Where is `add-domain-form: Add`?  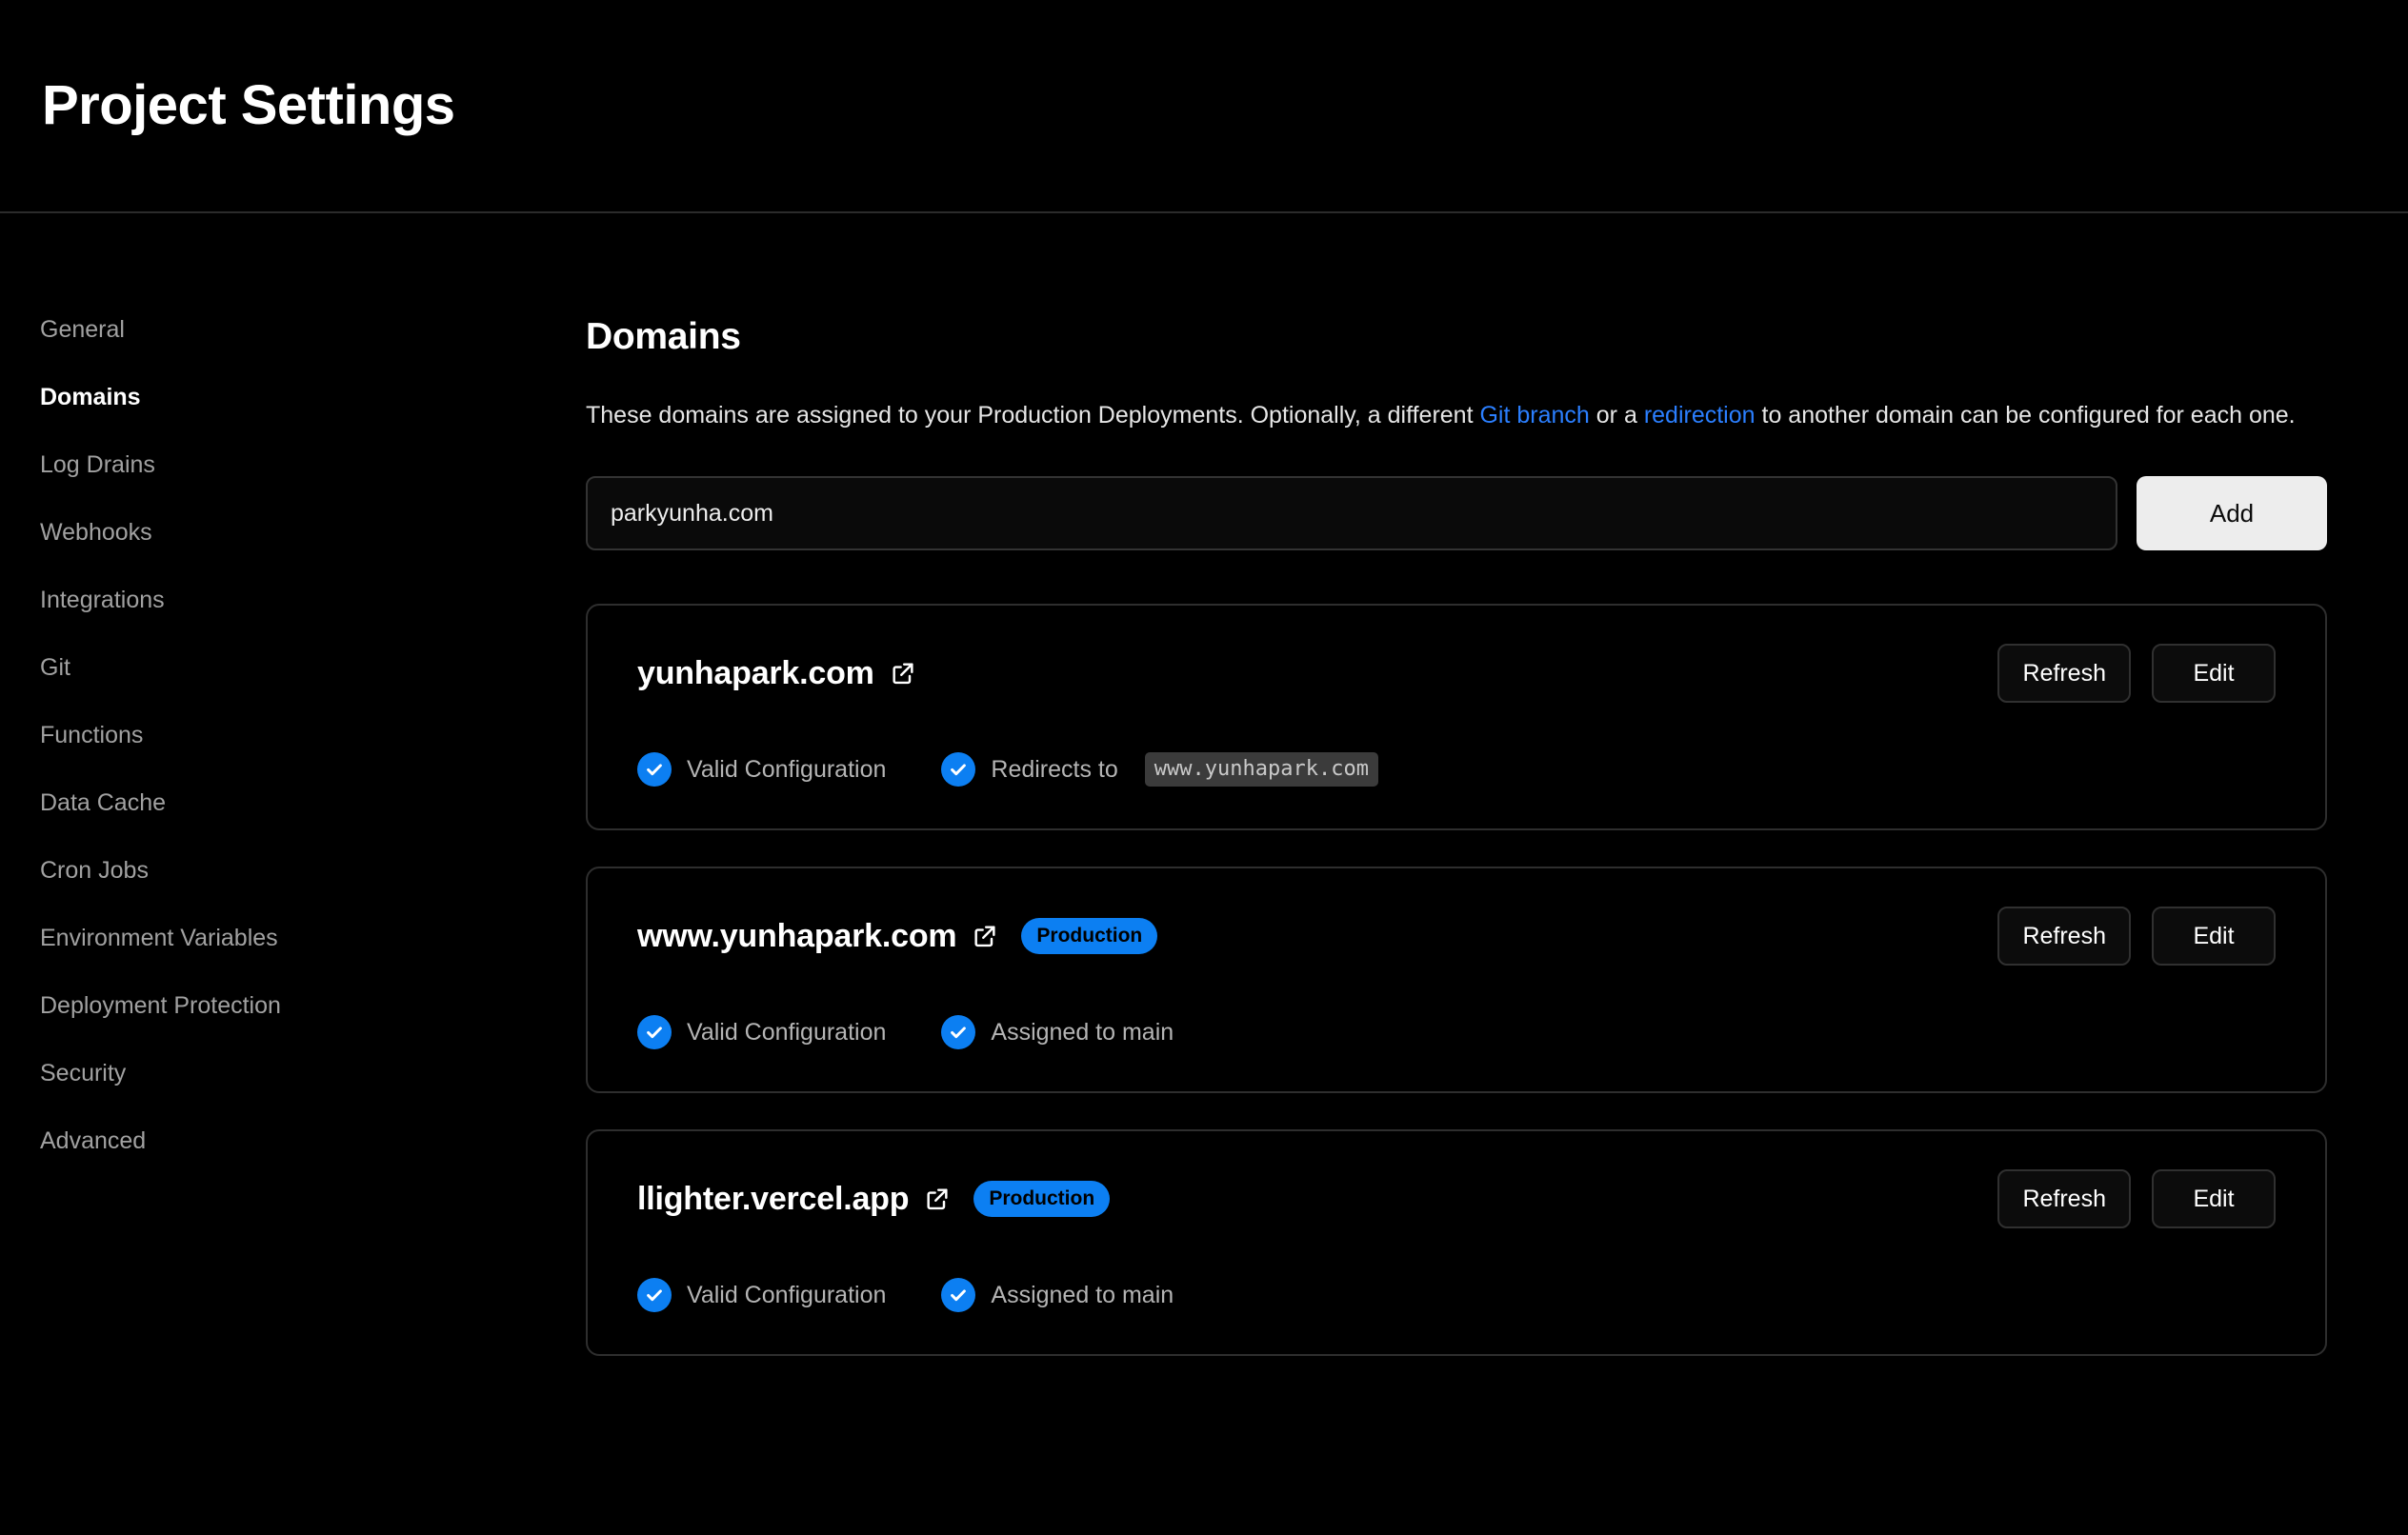 add-domain-form: Add is located at coordinates (1456, 513).